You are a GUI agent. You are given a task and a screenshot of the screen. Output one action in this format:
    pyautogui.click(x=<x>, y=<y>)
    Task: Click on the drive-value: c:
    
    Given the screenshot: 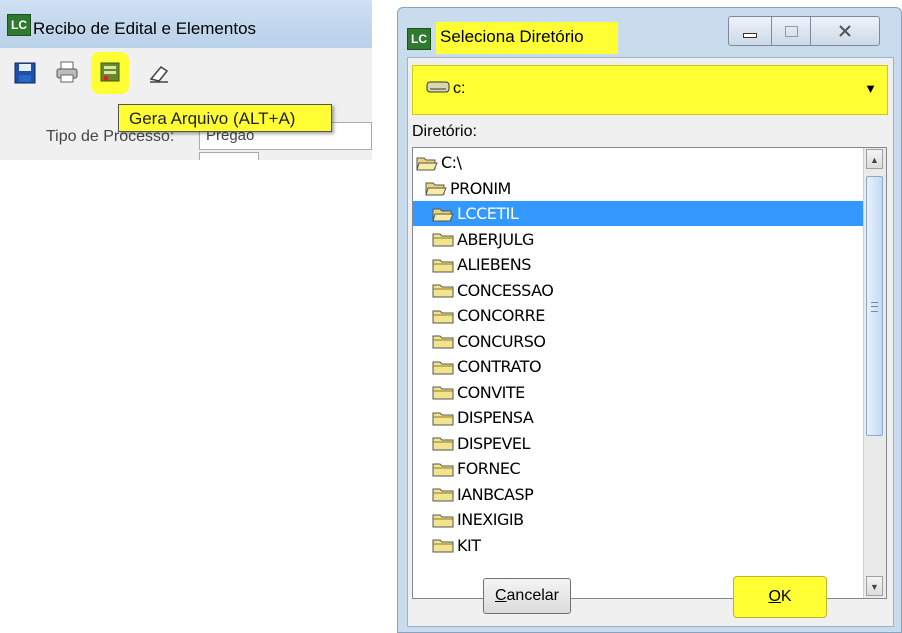 What is the action you would take?
    pyautogui.click(x=459, y=88)
    